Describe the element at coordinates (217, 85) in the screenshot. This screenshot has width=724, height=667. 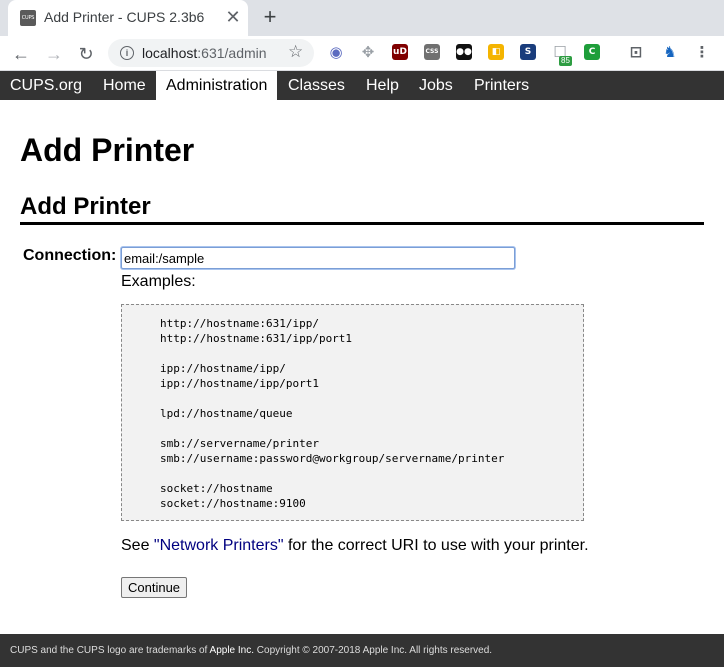
I see `nav-administration: Administration` at that location.